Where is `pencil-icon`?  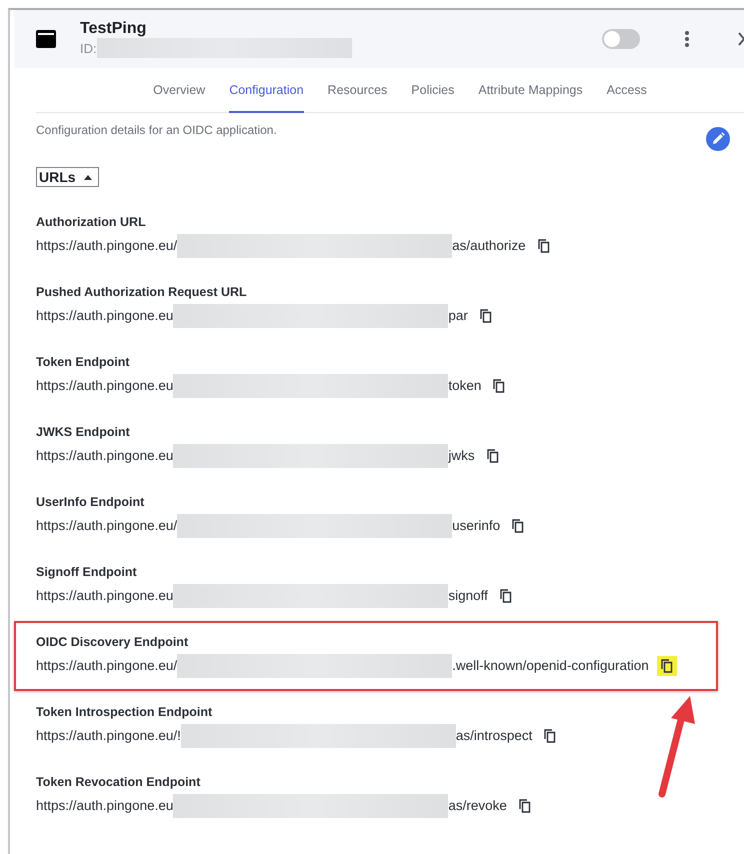 pencil-icon is located at coordinates (718, 139).